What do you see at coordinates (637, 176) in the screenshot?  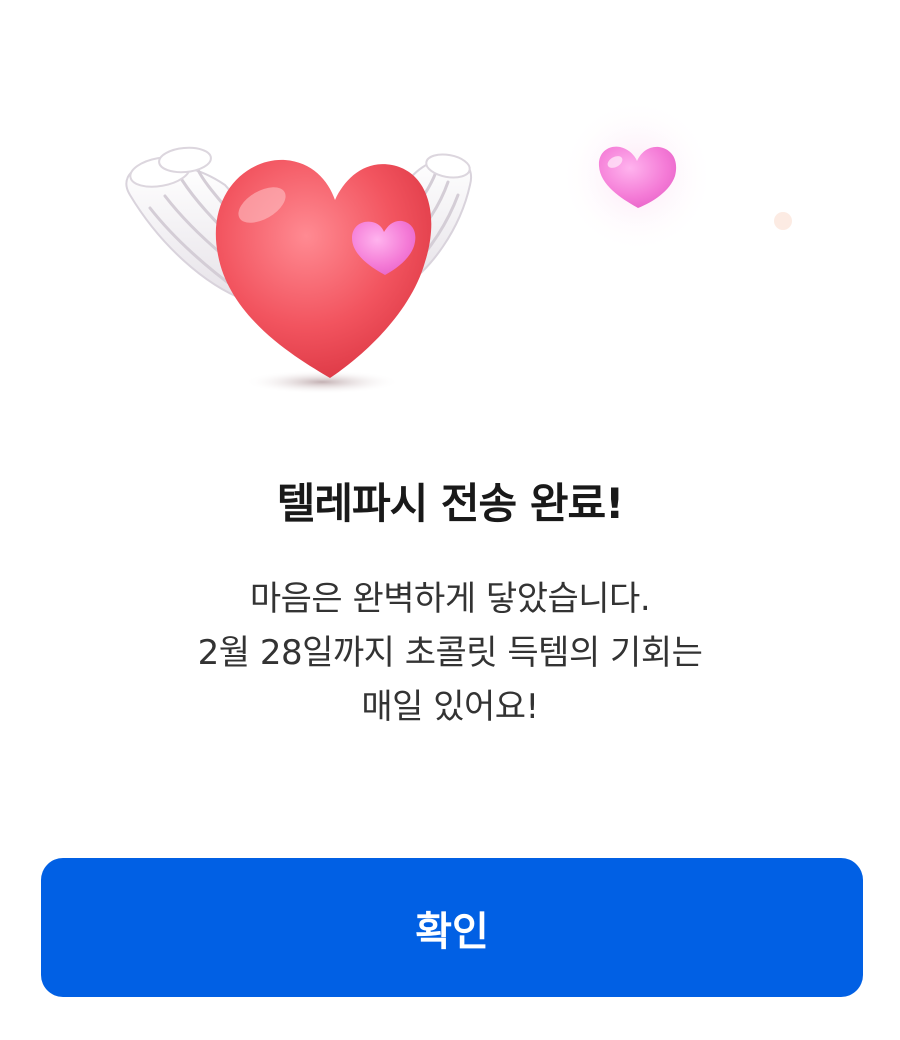 I see `small-heart-icon` at bounding box center [637, 176].